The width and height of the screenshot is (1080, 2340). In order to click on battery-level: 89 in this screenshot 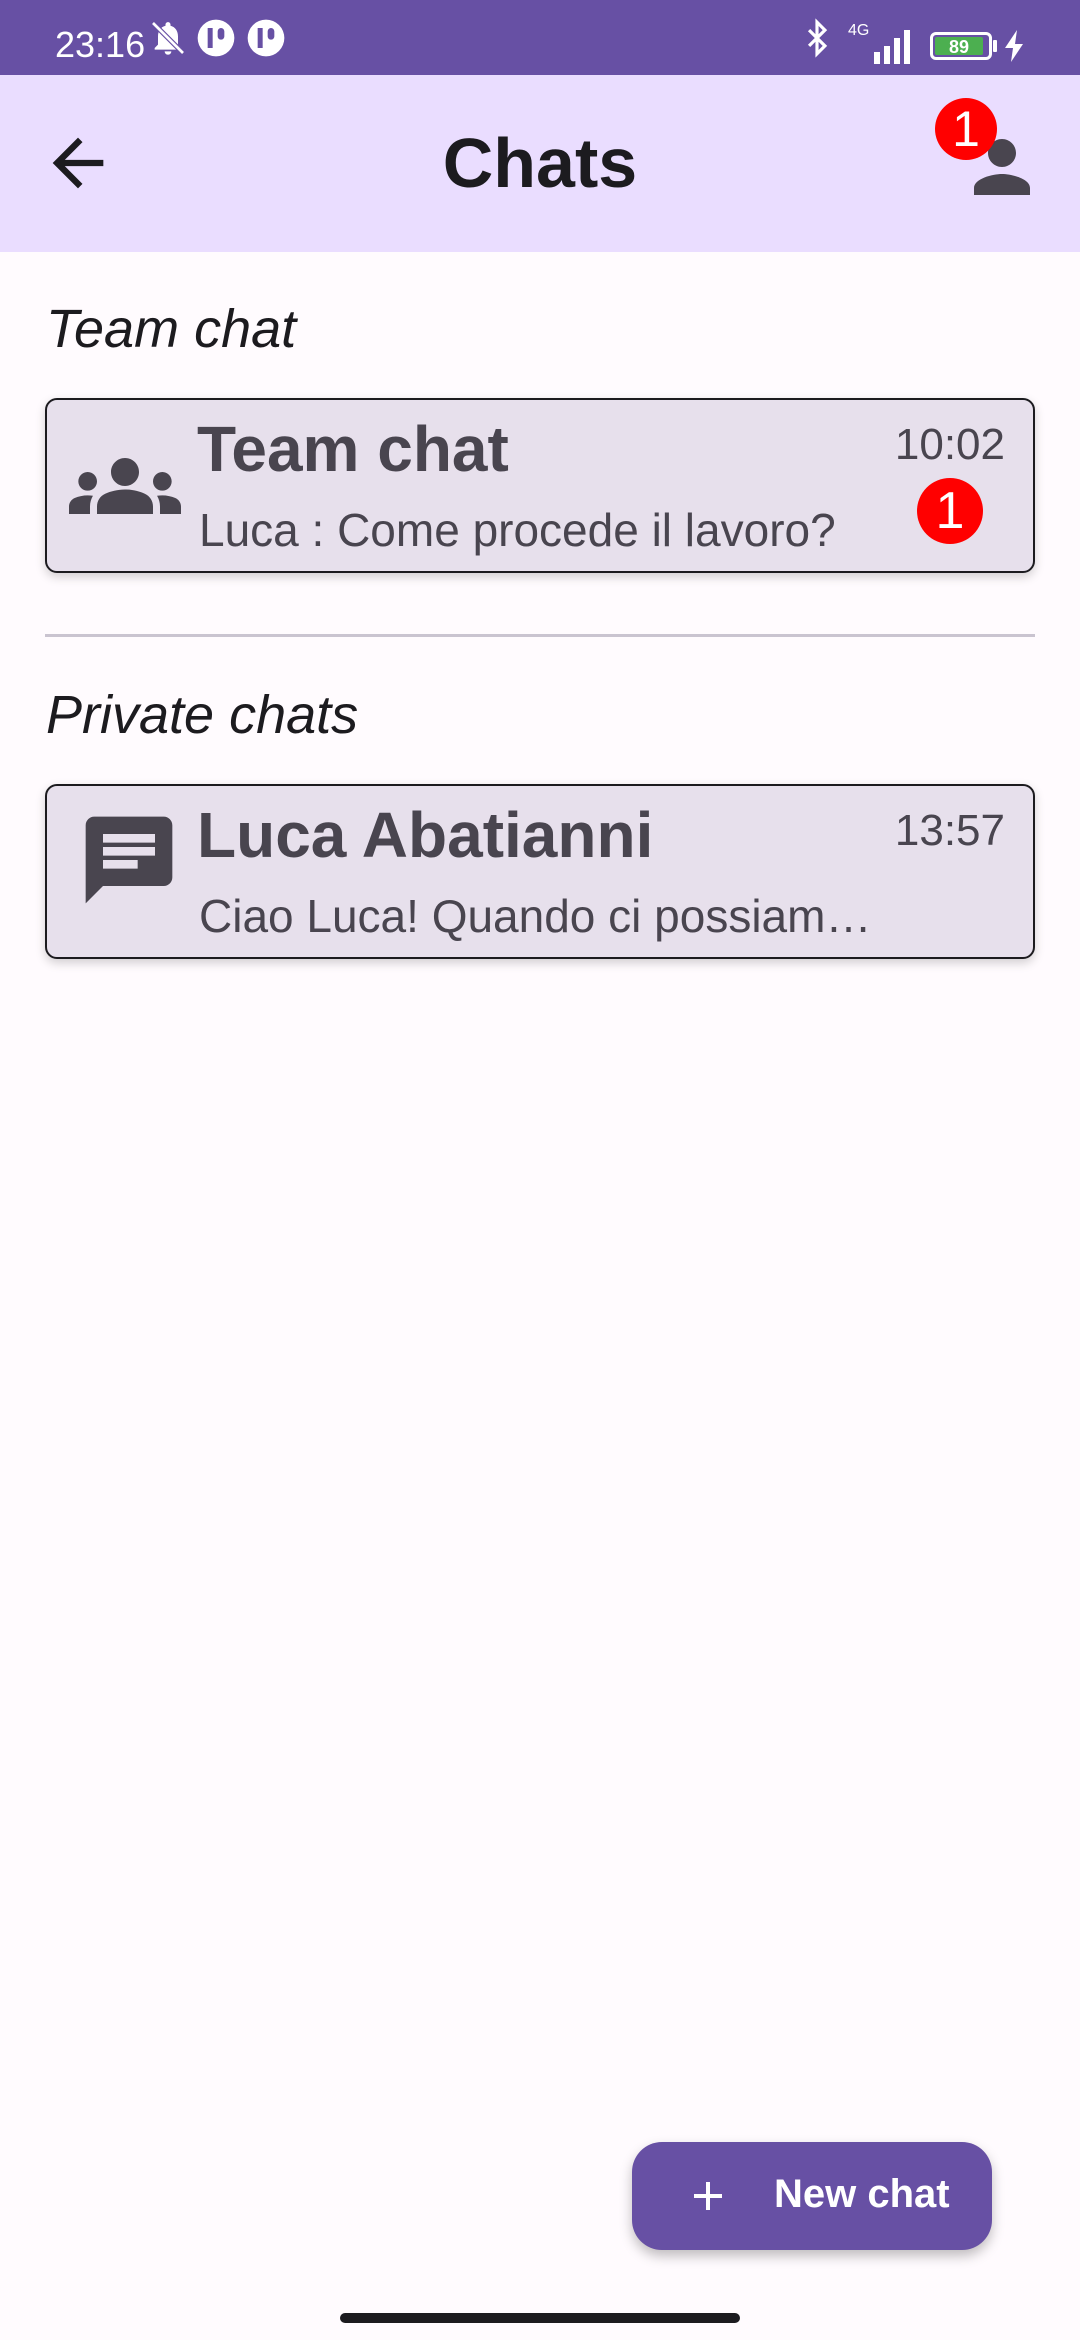, I will do `click(959, 47)`.